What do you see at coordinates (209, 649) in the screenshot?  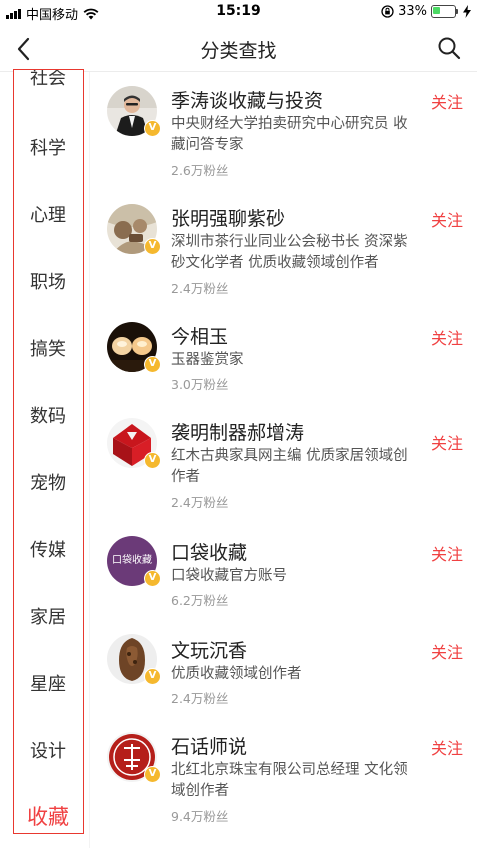 I see `user-name: 文玩沉香` at bounding box center [209, 649].